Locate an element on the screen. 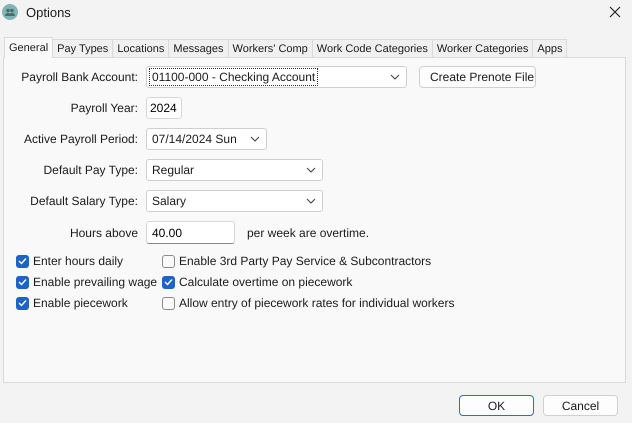 The height and width of the screenshot is (423, 632). checkbox-label: Enable 3rd Party Pay Service & Subcontractors is located at coordinates (305, 261).